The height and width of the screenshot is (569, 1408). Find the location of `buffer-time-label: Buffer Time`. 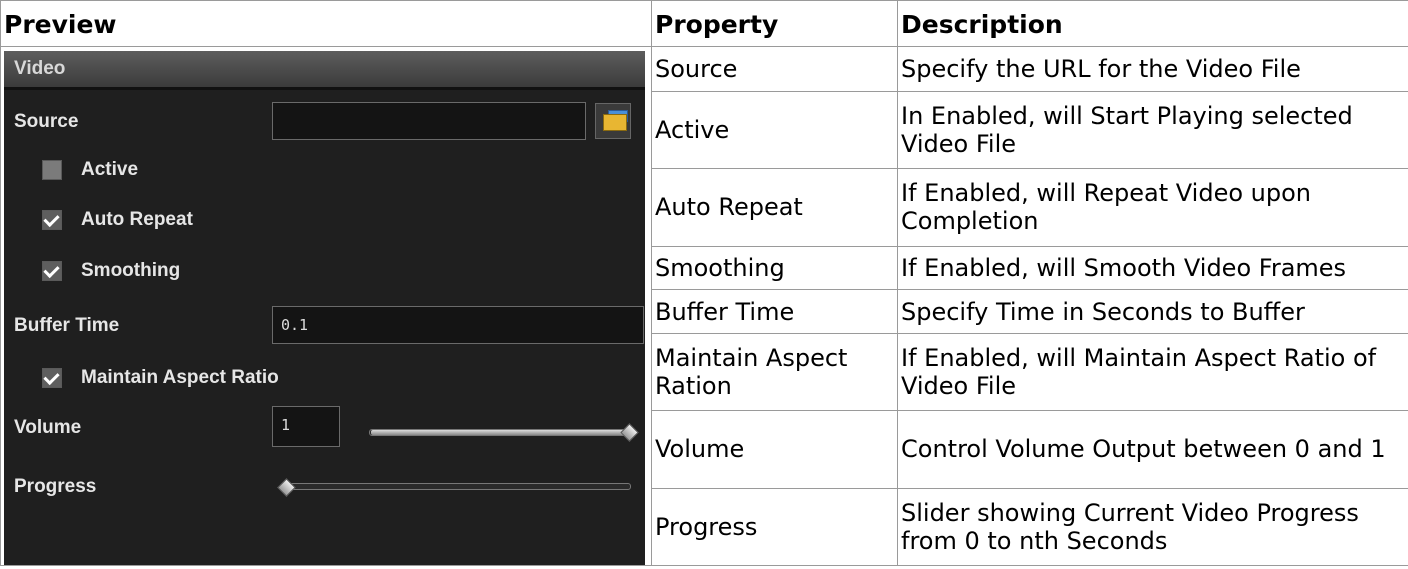

buffer-time-label: Buffer Time is located at coordinates (67, 325).